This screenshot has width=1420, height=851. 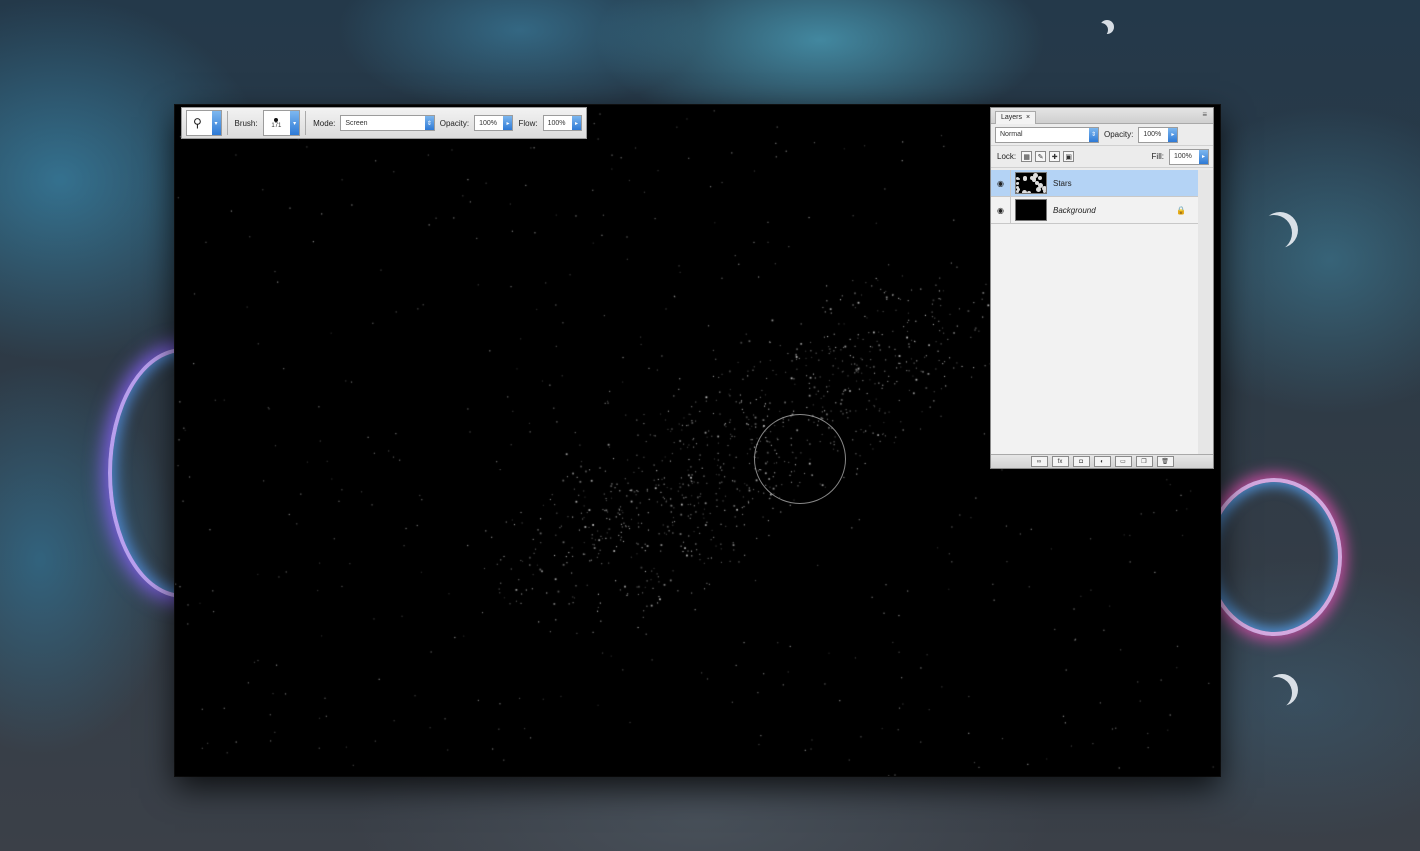 What do you see at coordinates (1074, 210) in the screenshot?
I see `layer-name: Background` at bounding box center [1074, 210].